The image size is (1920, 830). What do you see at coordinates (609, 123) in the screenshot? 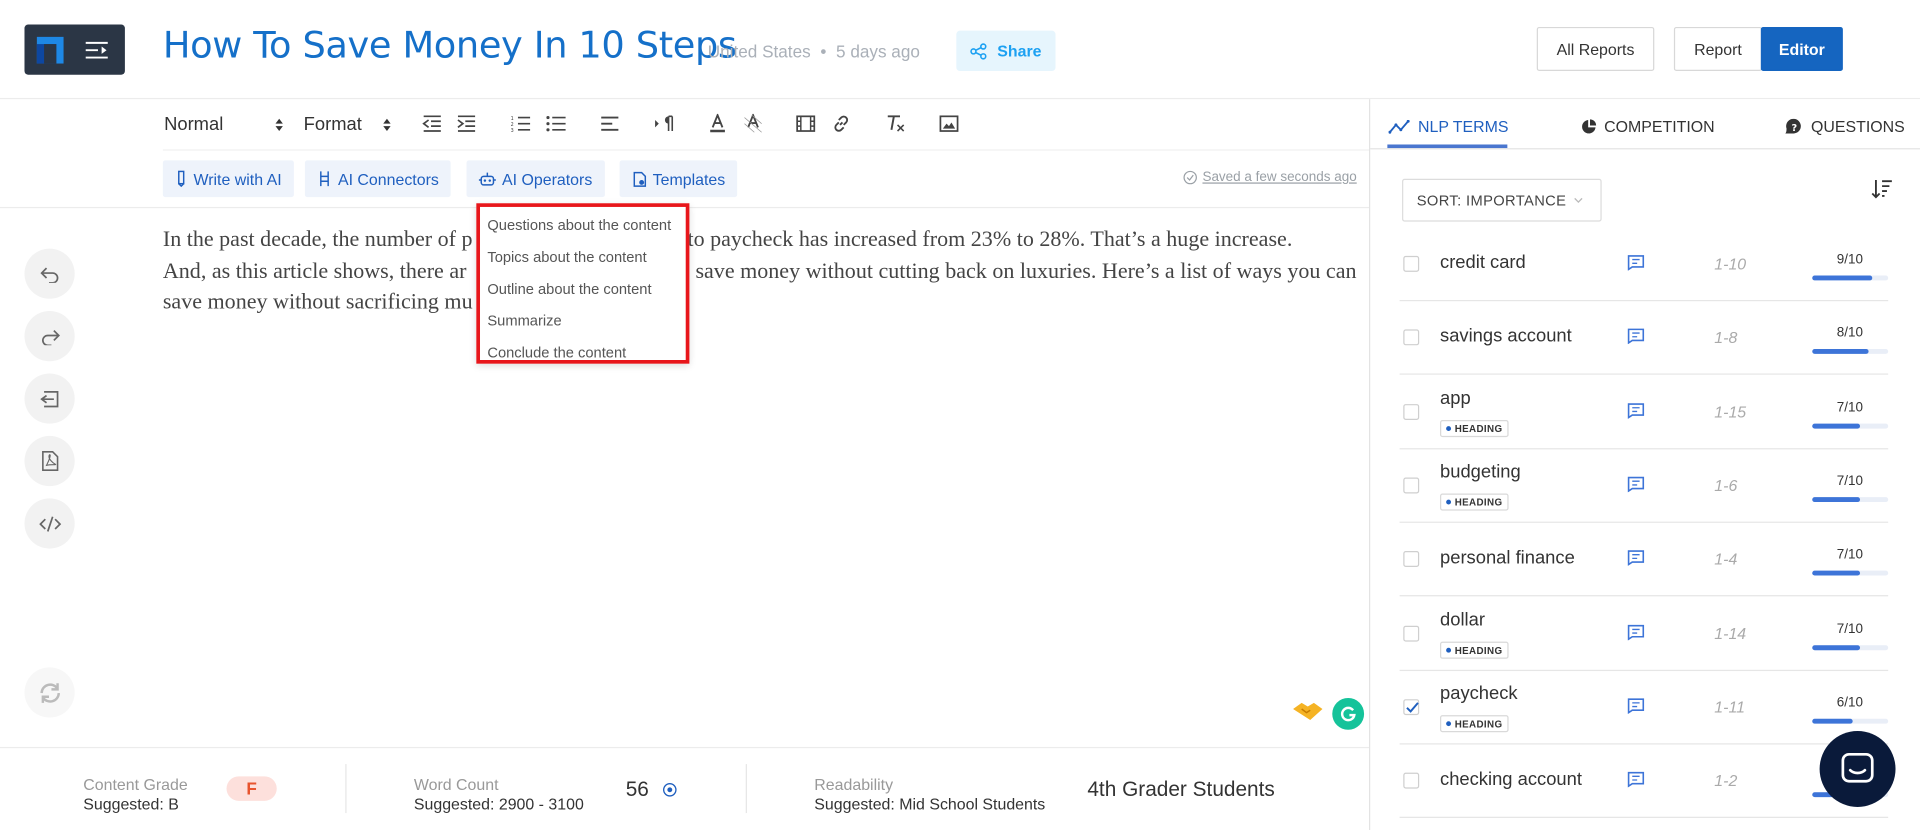
I see `align-left-icon` at bounding box center [609, 123].